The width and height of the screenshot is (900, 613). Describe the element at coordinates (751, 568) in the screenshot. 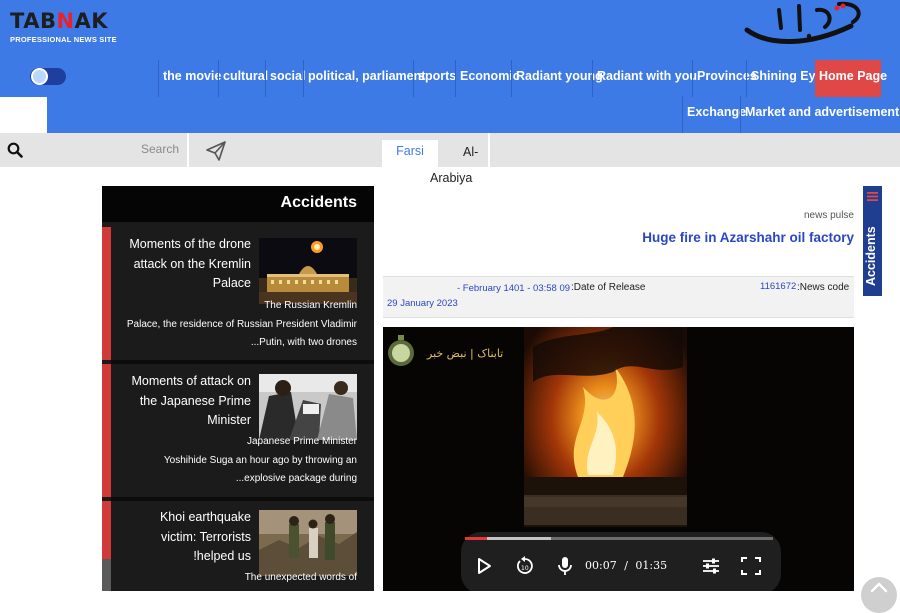

I see `fullscreen-icon` at that location.